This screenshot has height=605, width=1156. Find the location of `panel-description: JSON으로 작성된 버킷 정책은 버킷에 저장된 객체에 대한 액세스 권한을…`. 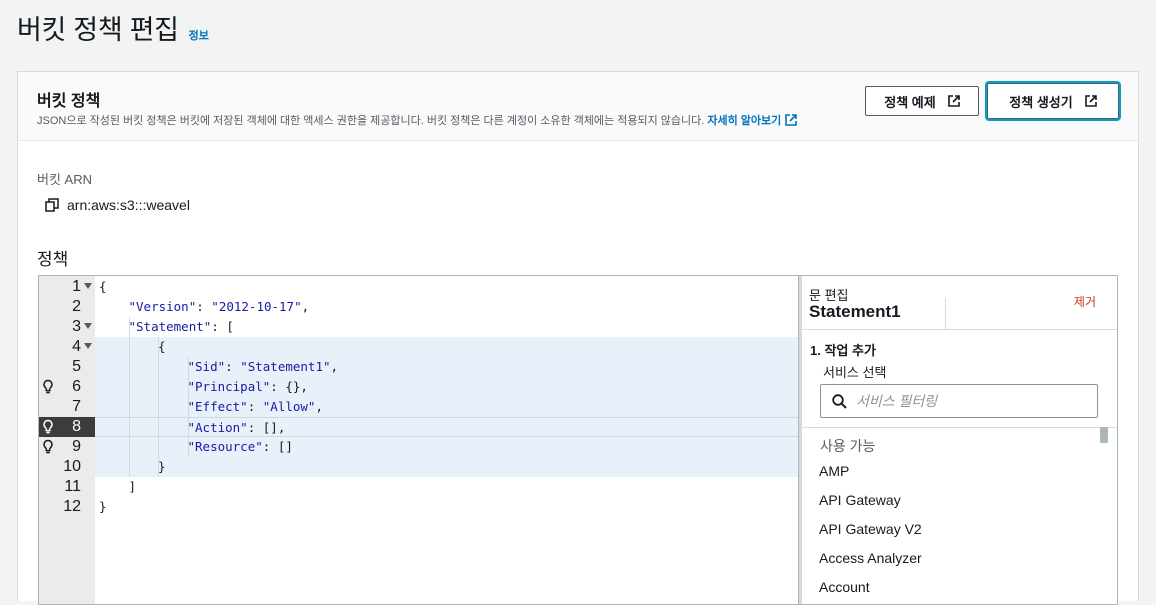

panel-description: JSON으로 작성된 버킷 정책은 버킷에 저장된 객체에 대한 액세스 권한을… is located at coordinates (417, 120).